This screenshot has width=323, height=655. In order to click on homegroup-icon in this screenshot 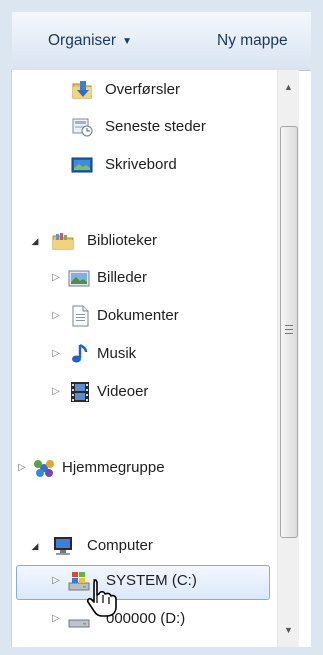, I will do `click(44, 468)`.